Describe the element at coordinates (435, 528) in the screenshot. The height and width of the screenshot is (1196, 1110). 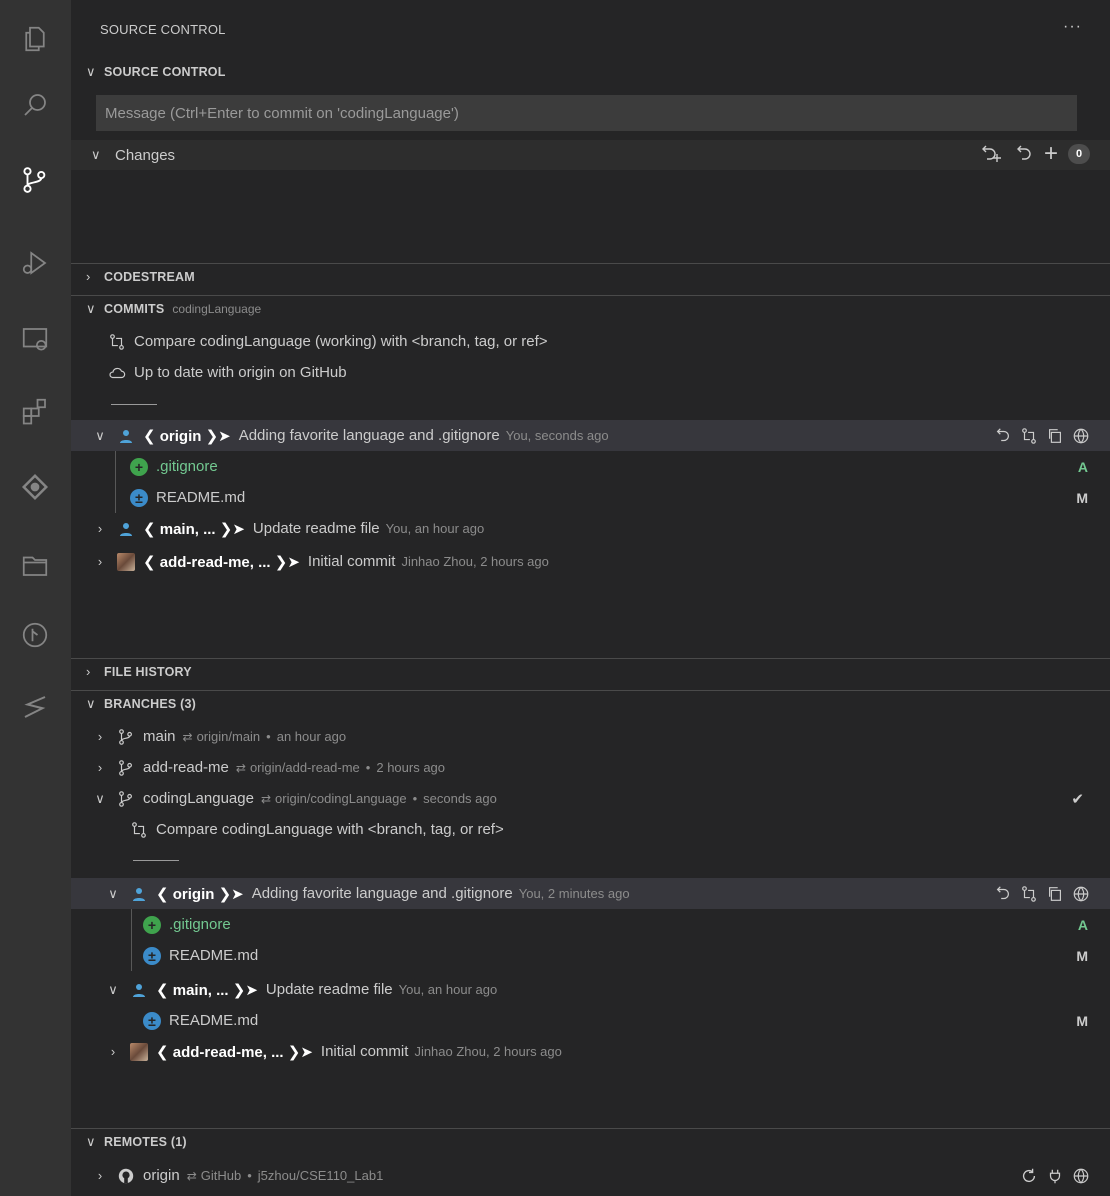
I see `commit-meta: You, an hour ago` at that location.